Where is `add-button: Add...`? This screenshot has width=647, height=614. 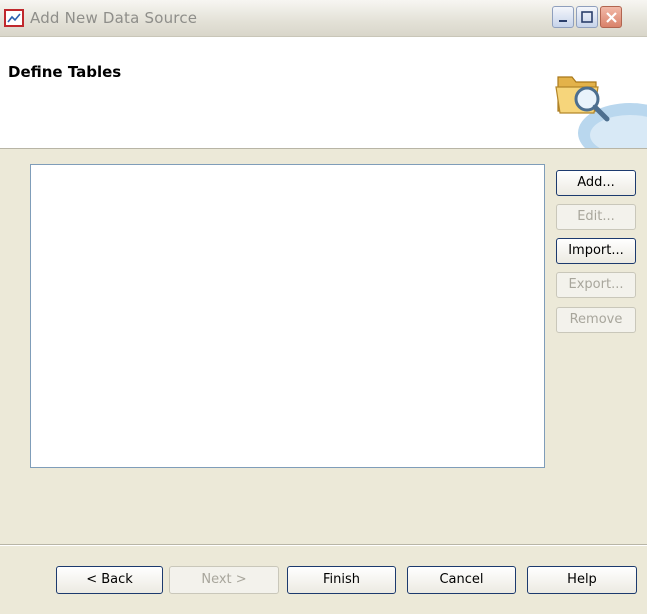
add-button: Add... is located at coordinates (596, 183).